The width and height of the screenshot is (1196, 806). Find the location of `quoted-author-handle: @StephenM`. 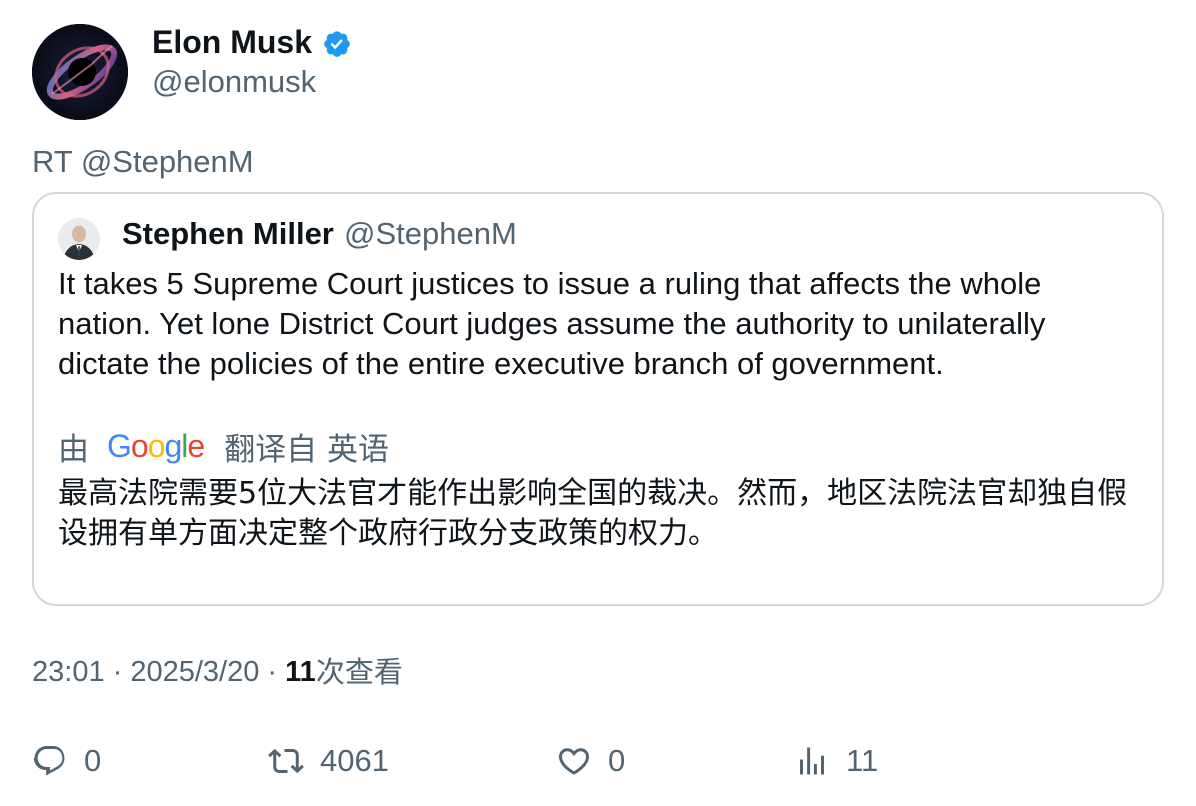

quoted-author-handle: @StephenM is located at coordinates (430, 234).